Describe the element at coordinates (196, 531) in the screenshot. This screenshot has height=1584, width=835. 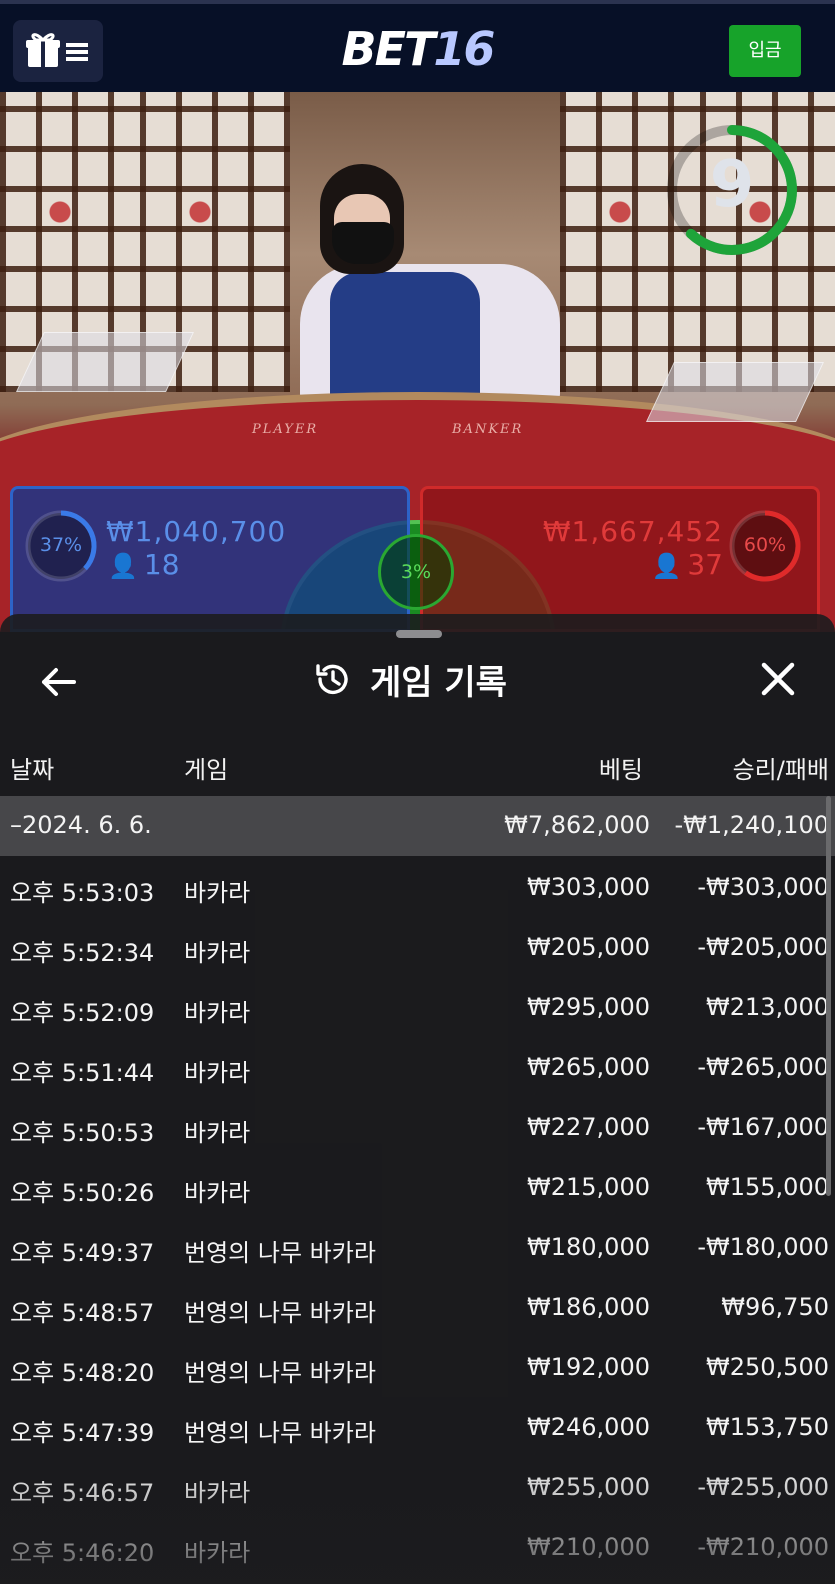
I see `player-bet-amount: ₩1,040,700` at that location.